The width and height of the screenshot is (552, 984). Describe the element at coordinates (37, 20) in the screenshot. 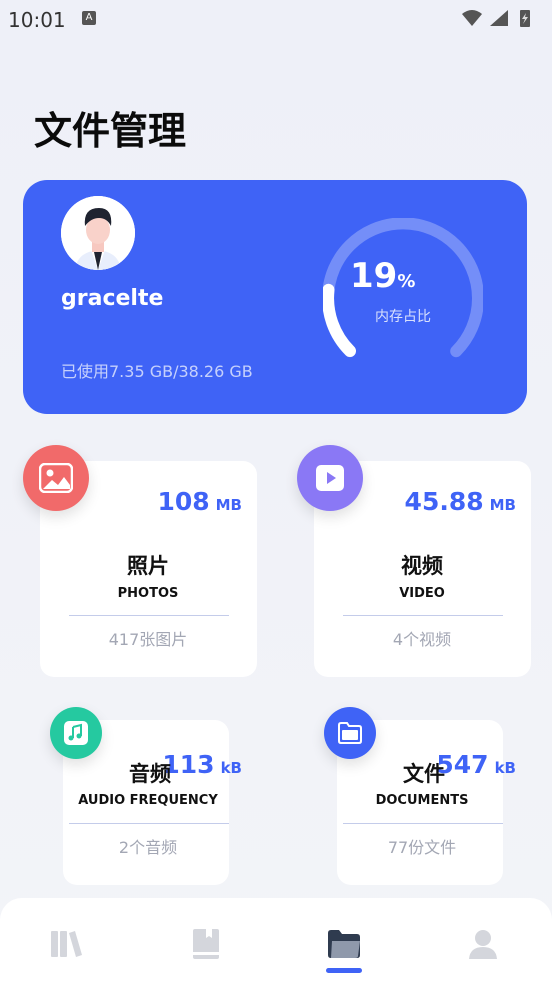

I see `status-time: 10:01` at that location.